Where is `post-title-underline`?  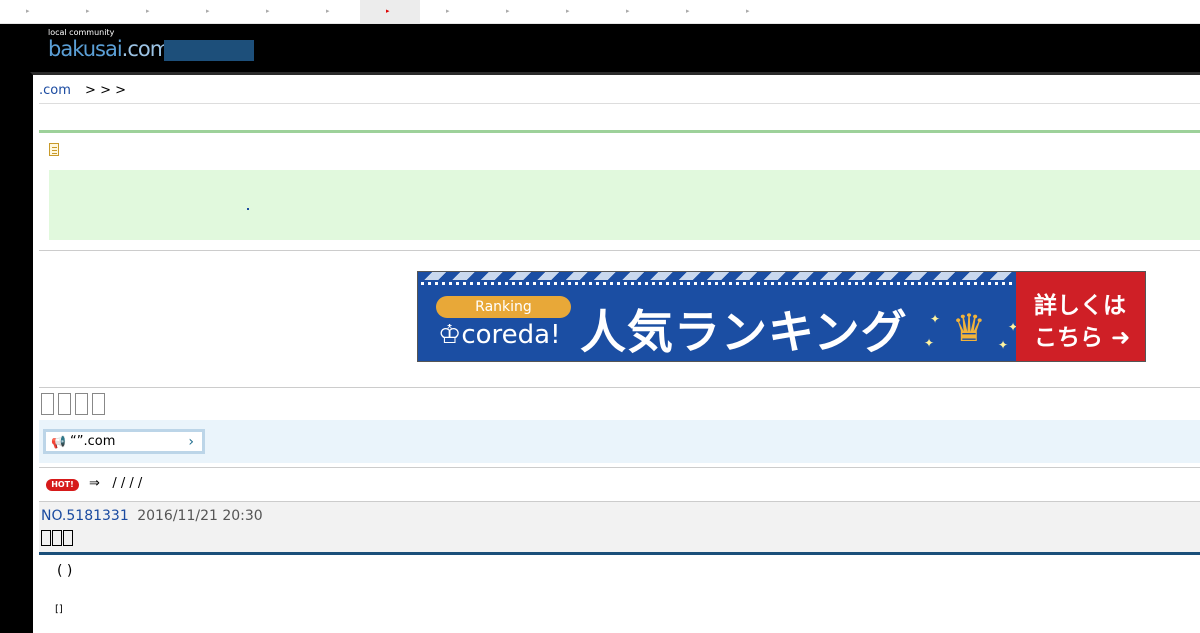 post-title-underline is located at coordinates (619, 553).